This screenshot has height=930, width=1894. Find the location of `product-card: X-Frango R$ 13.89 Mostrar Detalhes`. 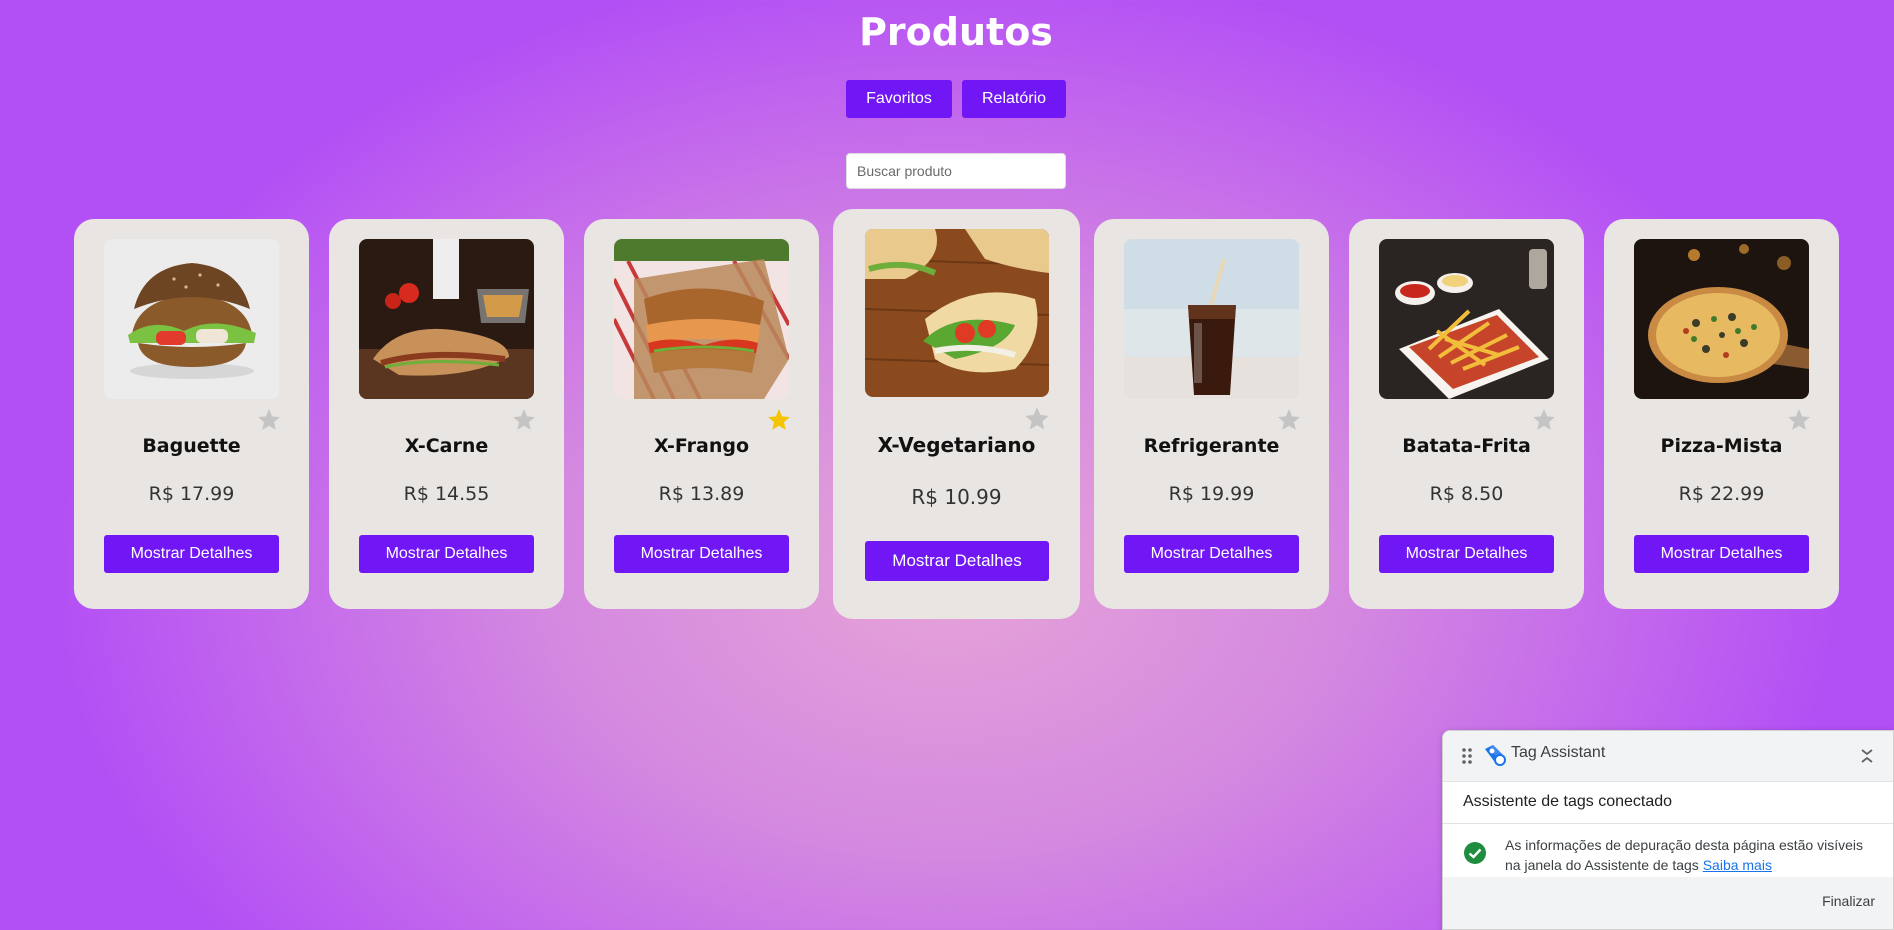

product-card: X-Frango R$ 13.89 Mostrar Detalhes is located at coordinates (701, 414).